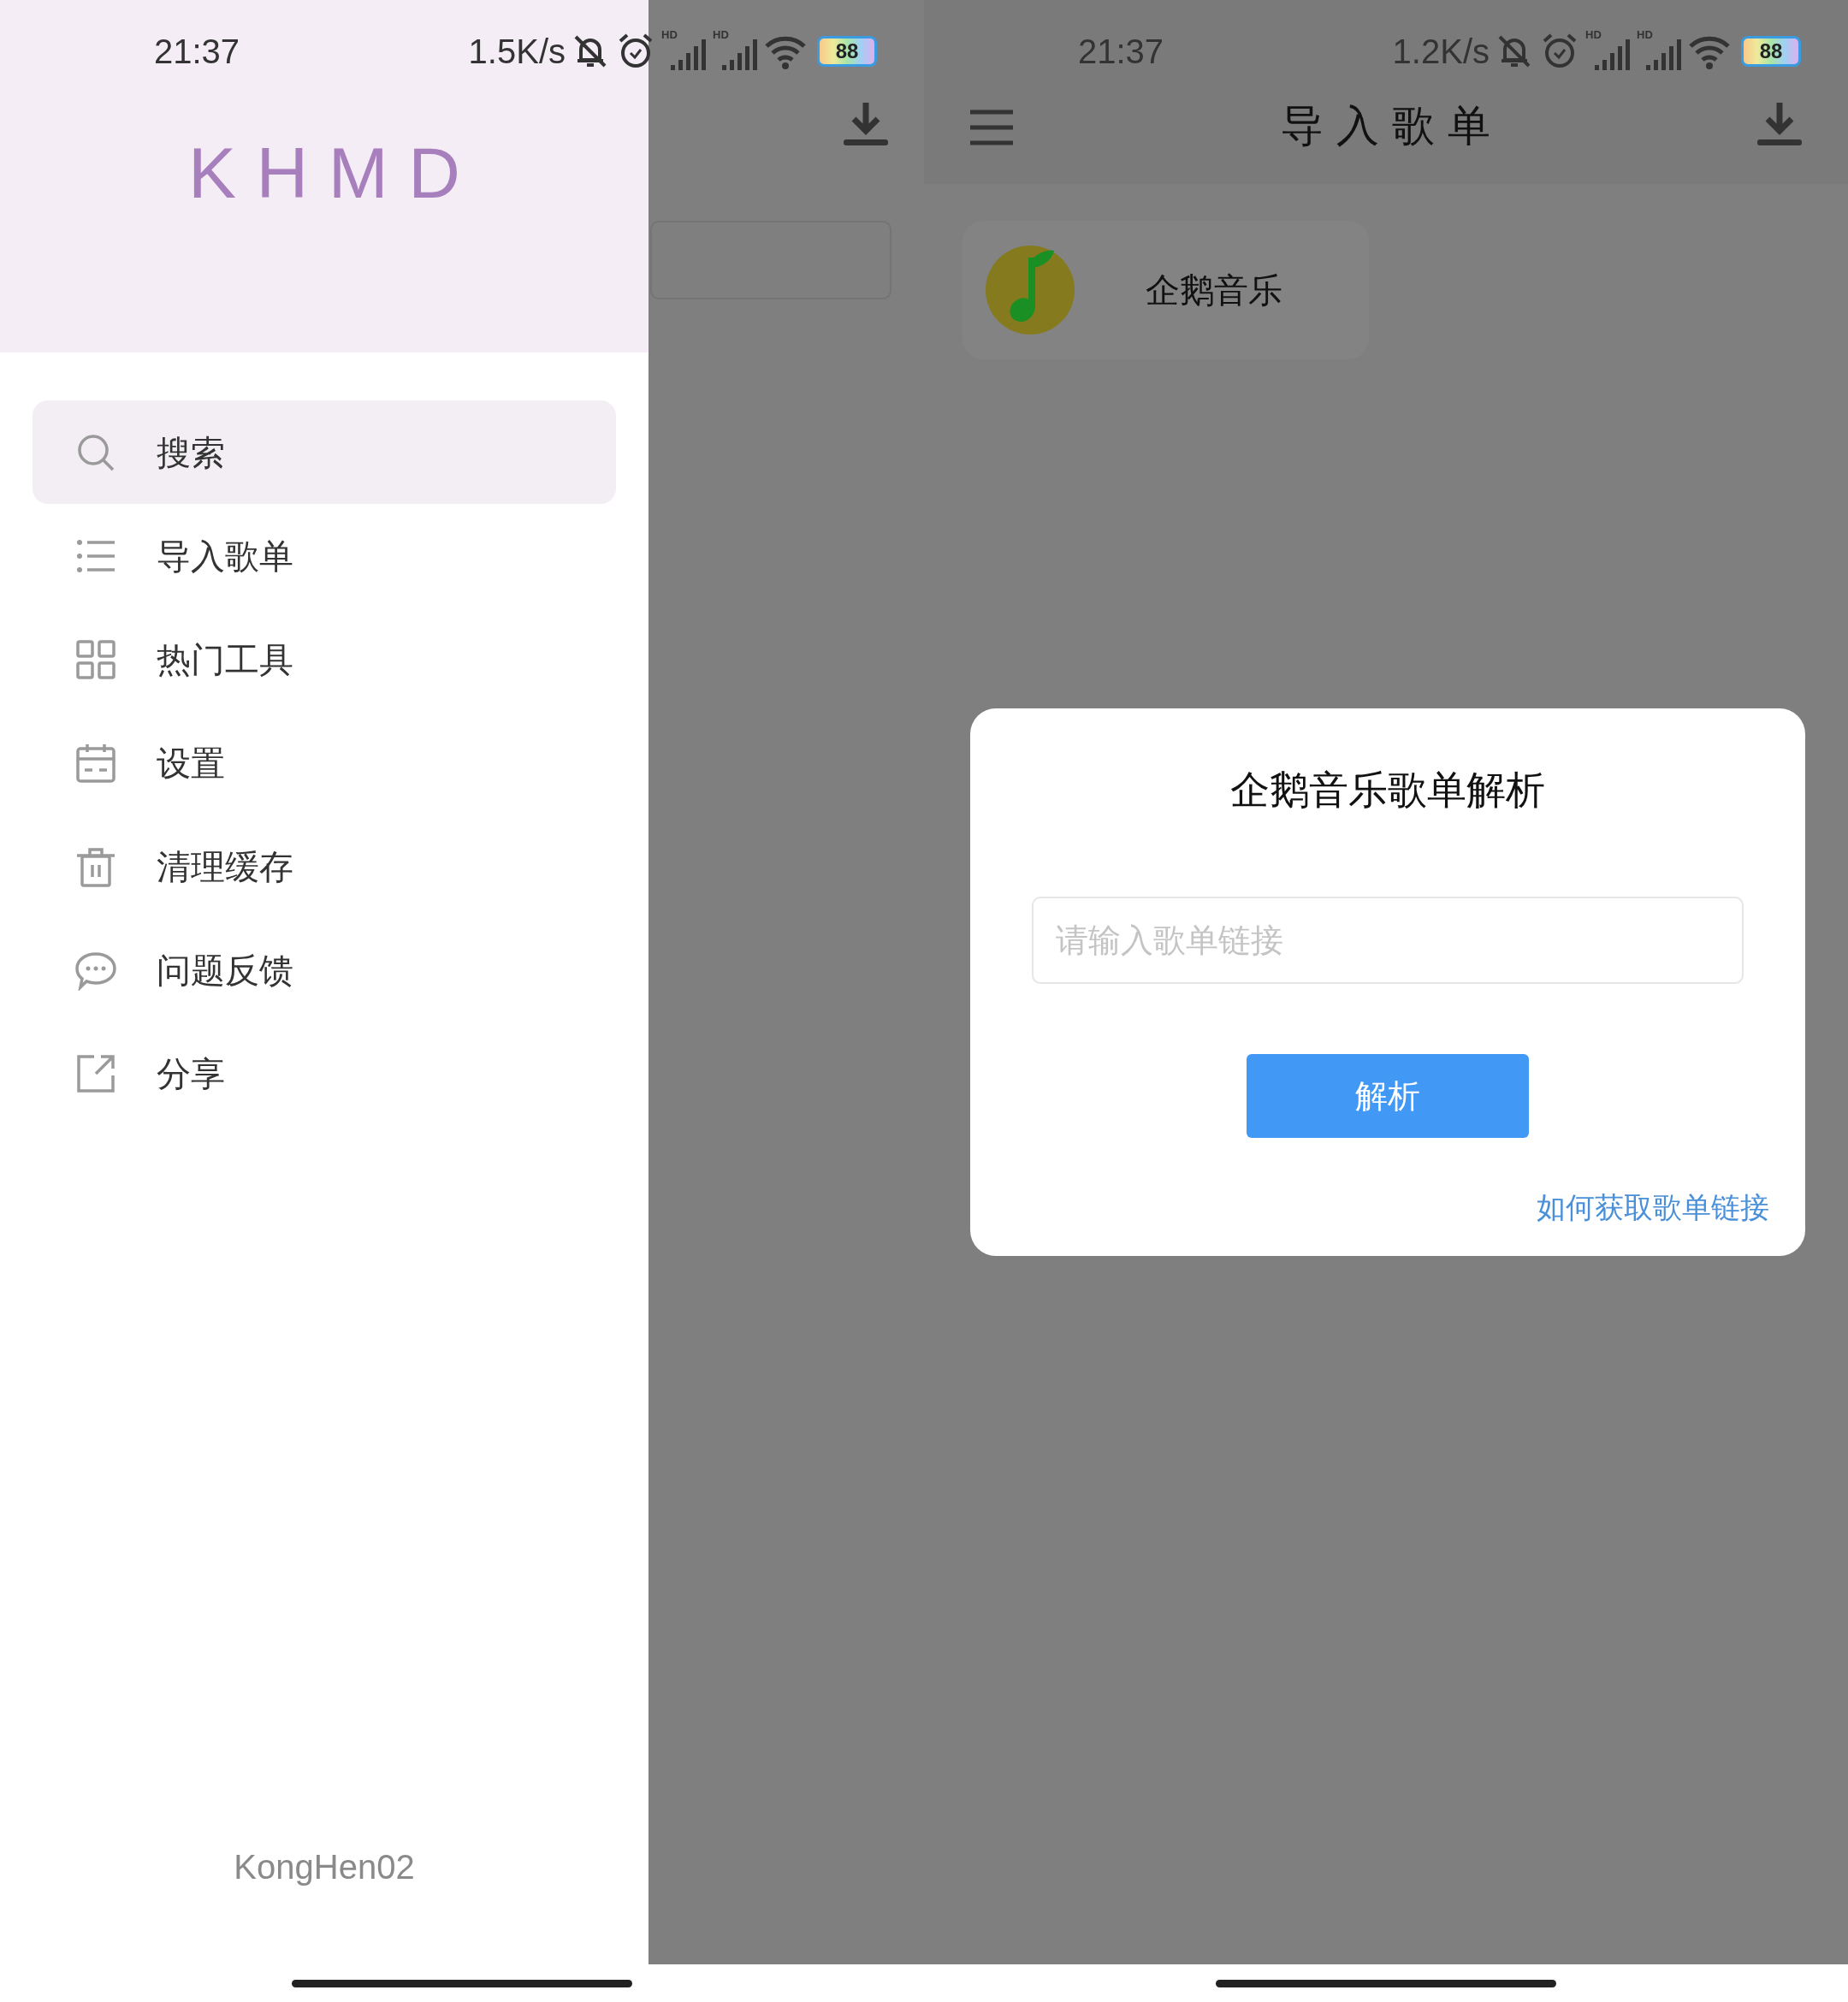 The image size is (1848, 2002). What do you see at coordinates (1030, 290) in the screenshot?
I see `music-note-logo-icon` at bounding box center [1030, 290].